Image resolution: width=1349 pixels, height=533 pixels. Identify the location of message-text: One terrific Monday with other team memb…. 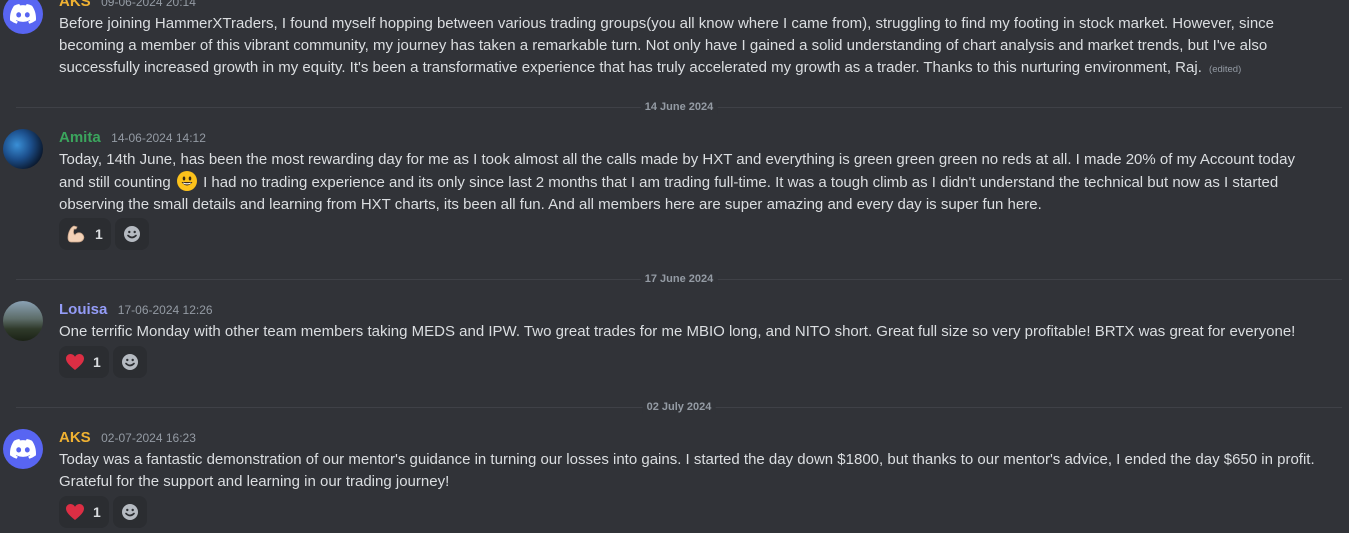
(689, 332).